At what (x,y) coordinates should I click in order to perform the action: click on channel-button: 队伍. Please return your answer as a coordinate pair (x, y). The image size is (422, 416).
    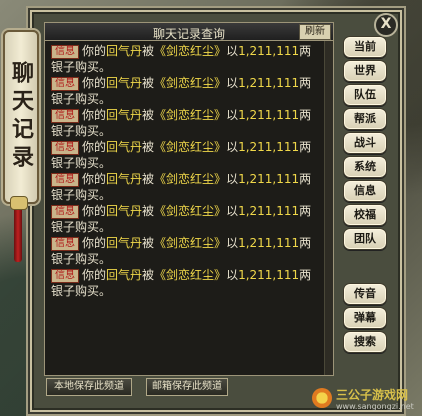
    Looking at the image, I should click on (365, 95).